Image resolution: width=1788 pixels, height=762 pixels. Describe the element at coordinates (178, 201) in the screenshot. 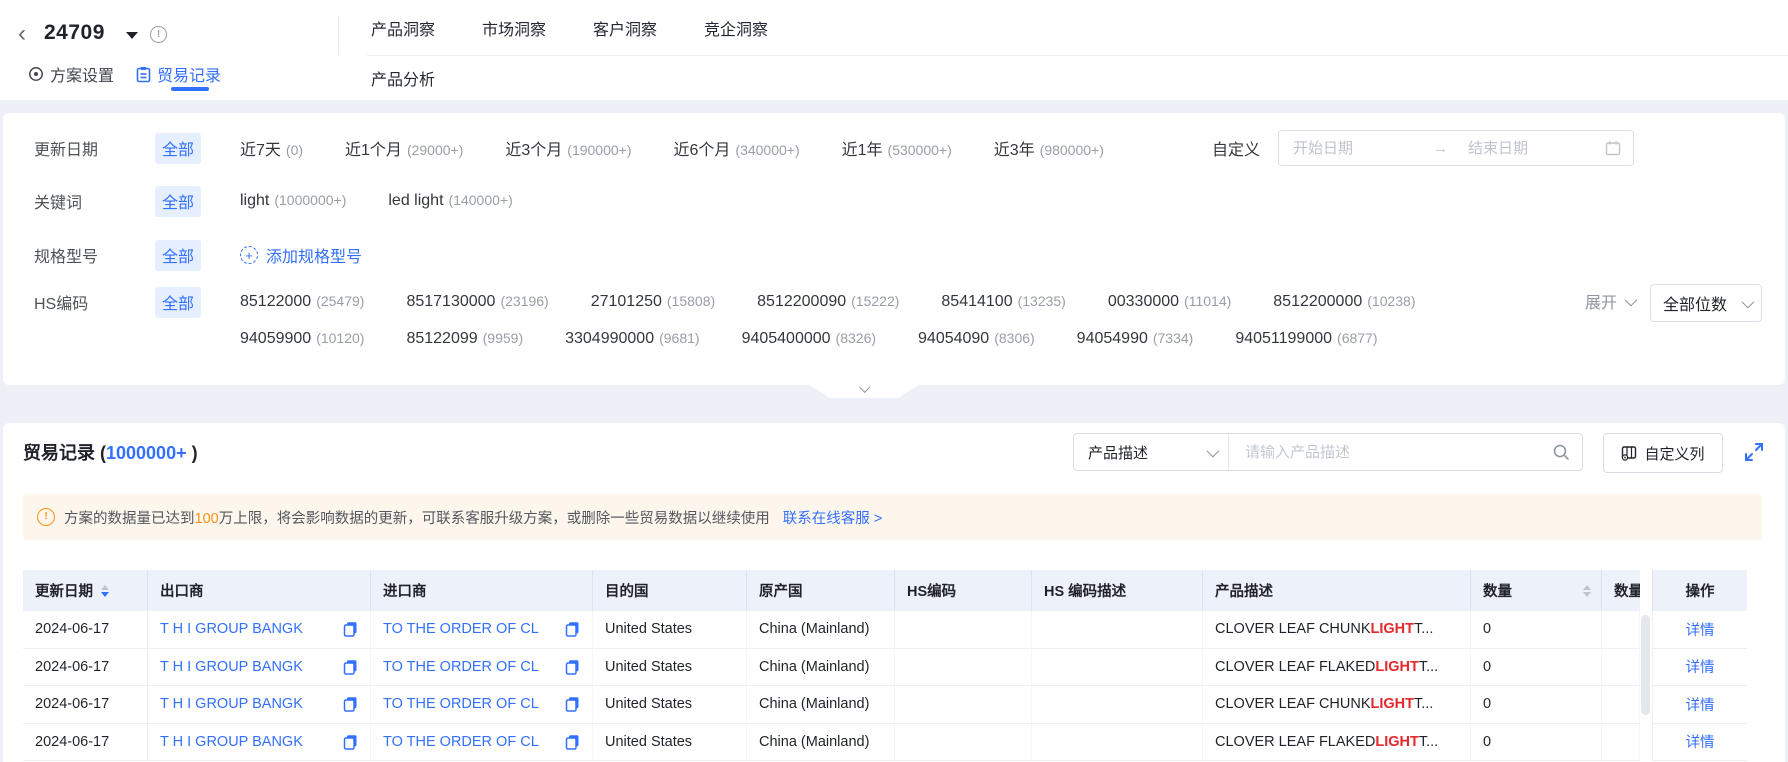

I see `keyword-all-chip: 全部` at that location.